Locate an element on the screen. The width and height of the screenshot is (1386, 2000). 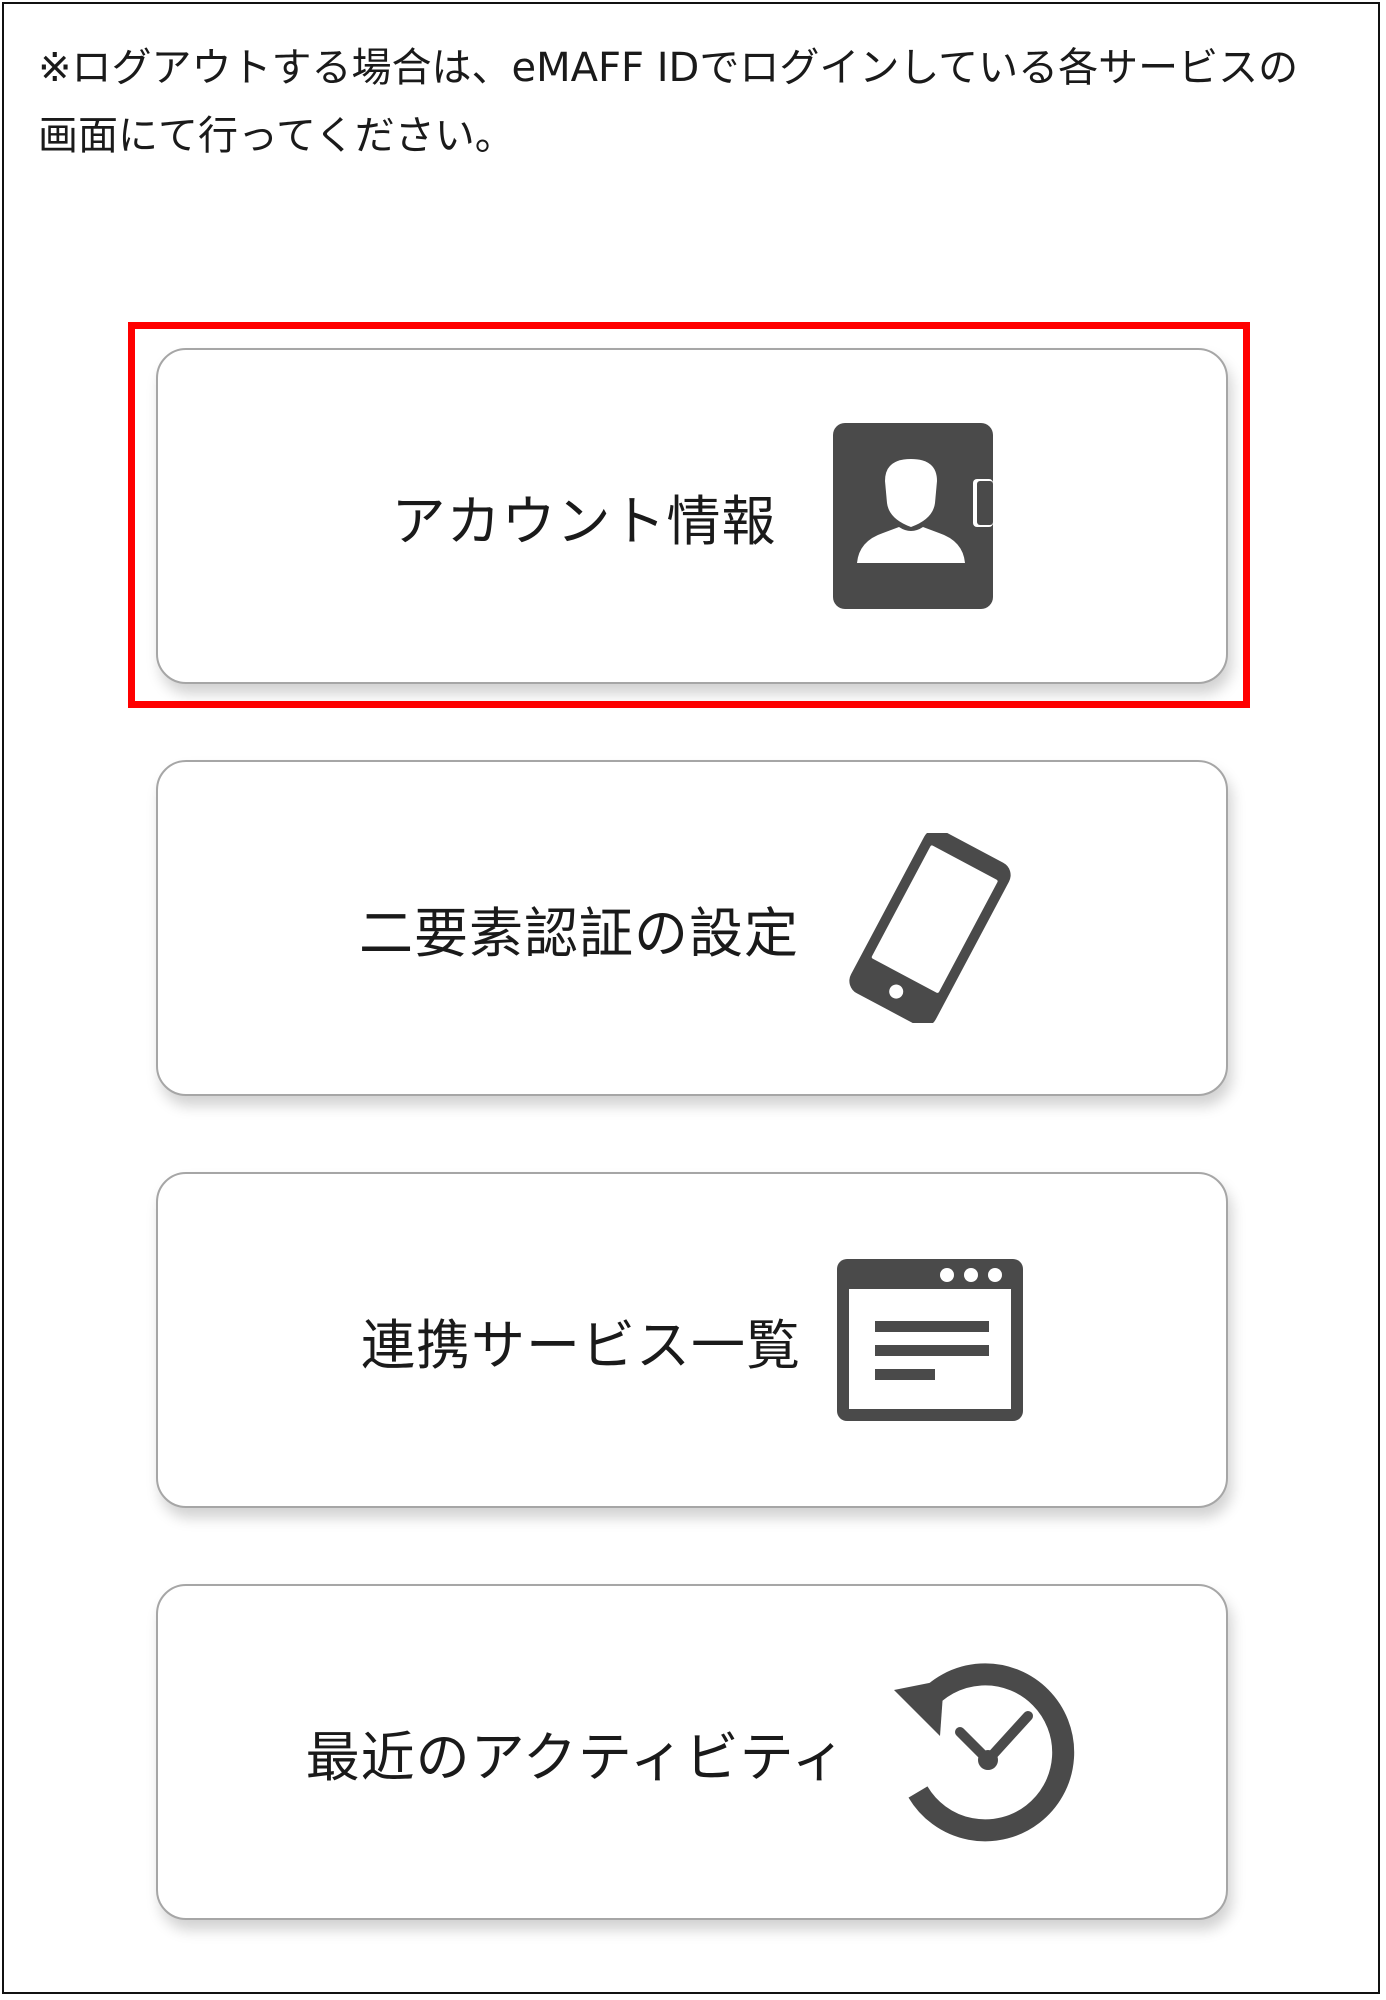
account-card-icon is located at coordinates (912, 516).